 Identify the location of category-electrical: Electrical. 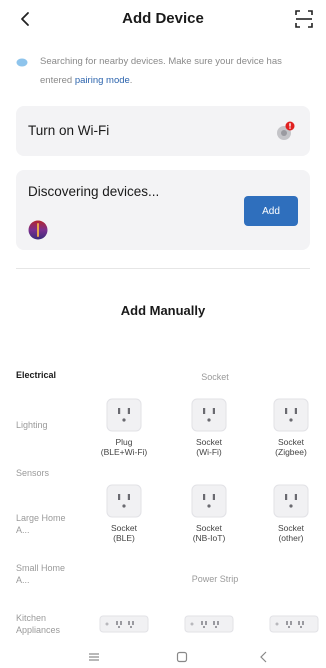
(51, 375).